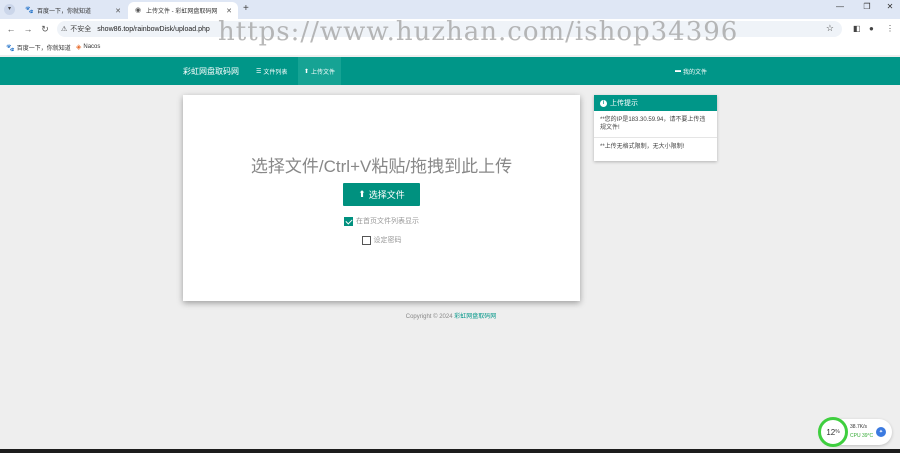 The width and height of the screenshot is (900, 453). I want to click on nav-label: 文件列表, so click(275, 72).